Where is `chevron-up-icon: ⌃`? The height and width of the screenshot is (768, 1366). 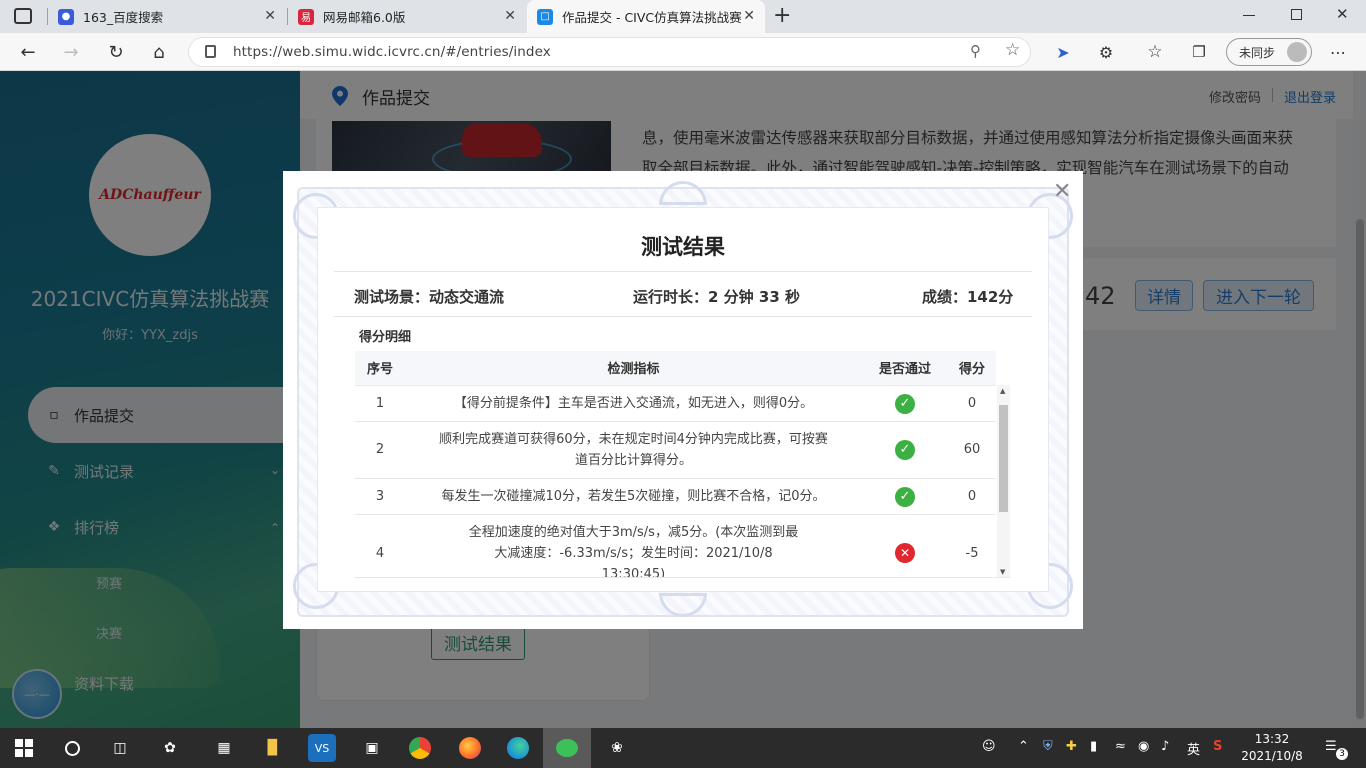 chevron-up-icon: ⌃ is located at coordinates (1023, 746).